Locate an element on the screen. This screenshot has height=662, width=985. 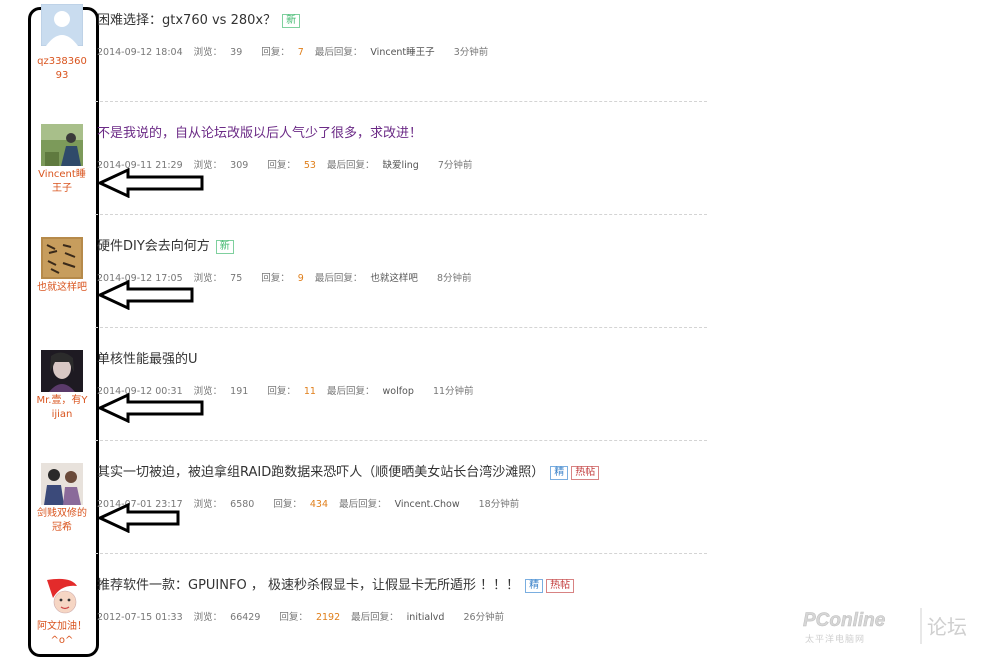
last-reply-time: 8分钟前 is located at coordinates (454, 278).